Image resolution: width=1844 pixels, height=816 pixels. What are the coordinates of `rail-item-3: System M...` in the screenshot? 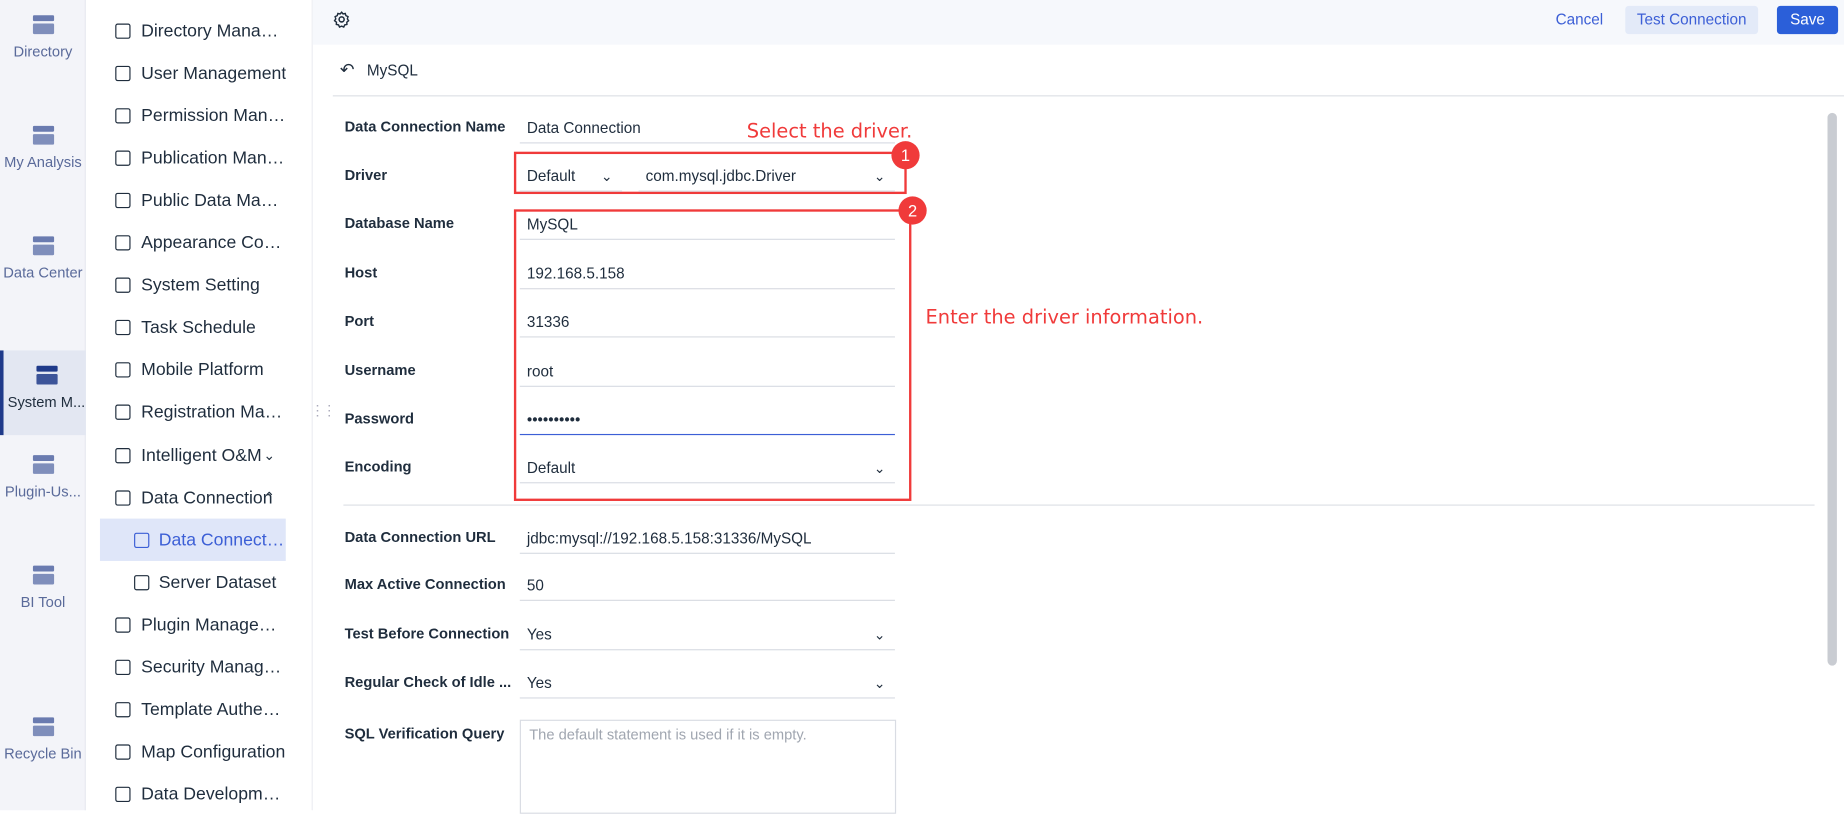 It's located at (43, 393).